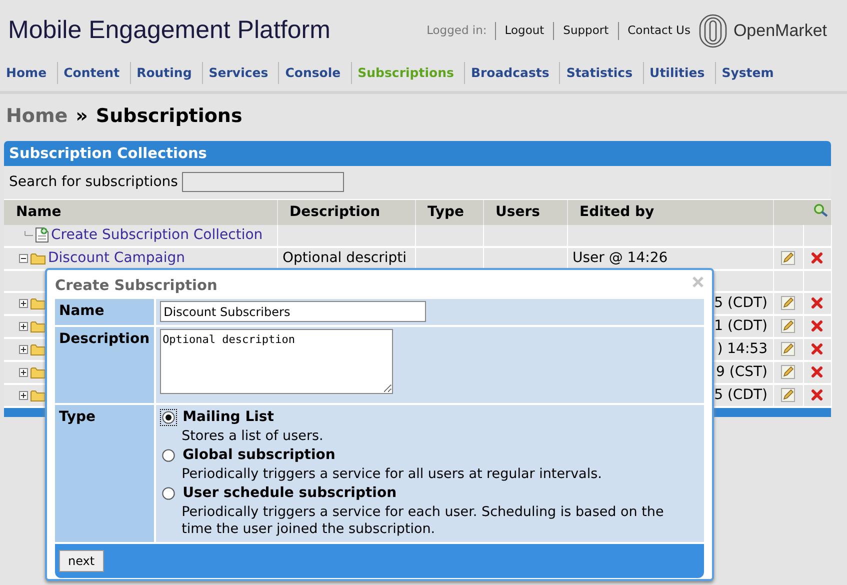 This screenshot has height=585, width=847. I want to click on header-link: Logout, so click(524, 31).